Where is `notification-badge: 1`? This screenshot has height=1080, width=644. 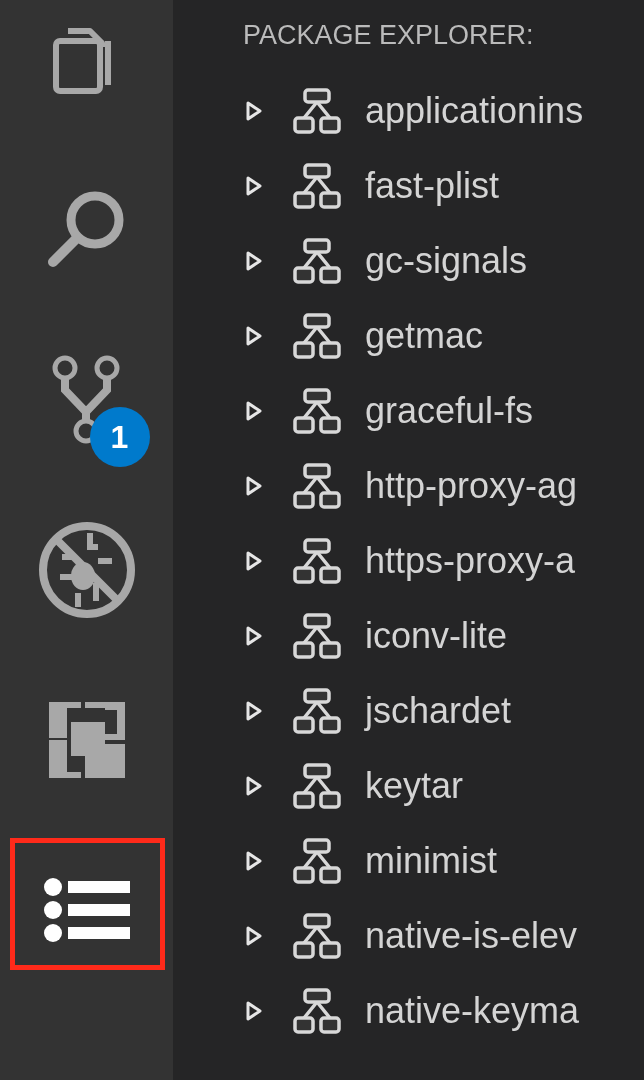 notification-badge: 1 is located at coordinates (119, 437).